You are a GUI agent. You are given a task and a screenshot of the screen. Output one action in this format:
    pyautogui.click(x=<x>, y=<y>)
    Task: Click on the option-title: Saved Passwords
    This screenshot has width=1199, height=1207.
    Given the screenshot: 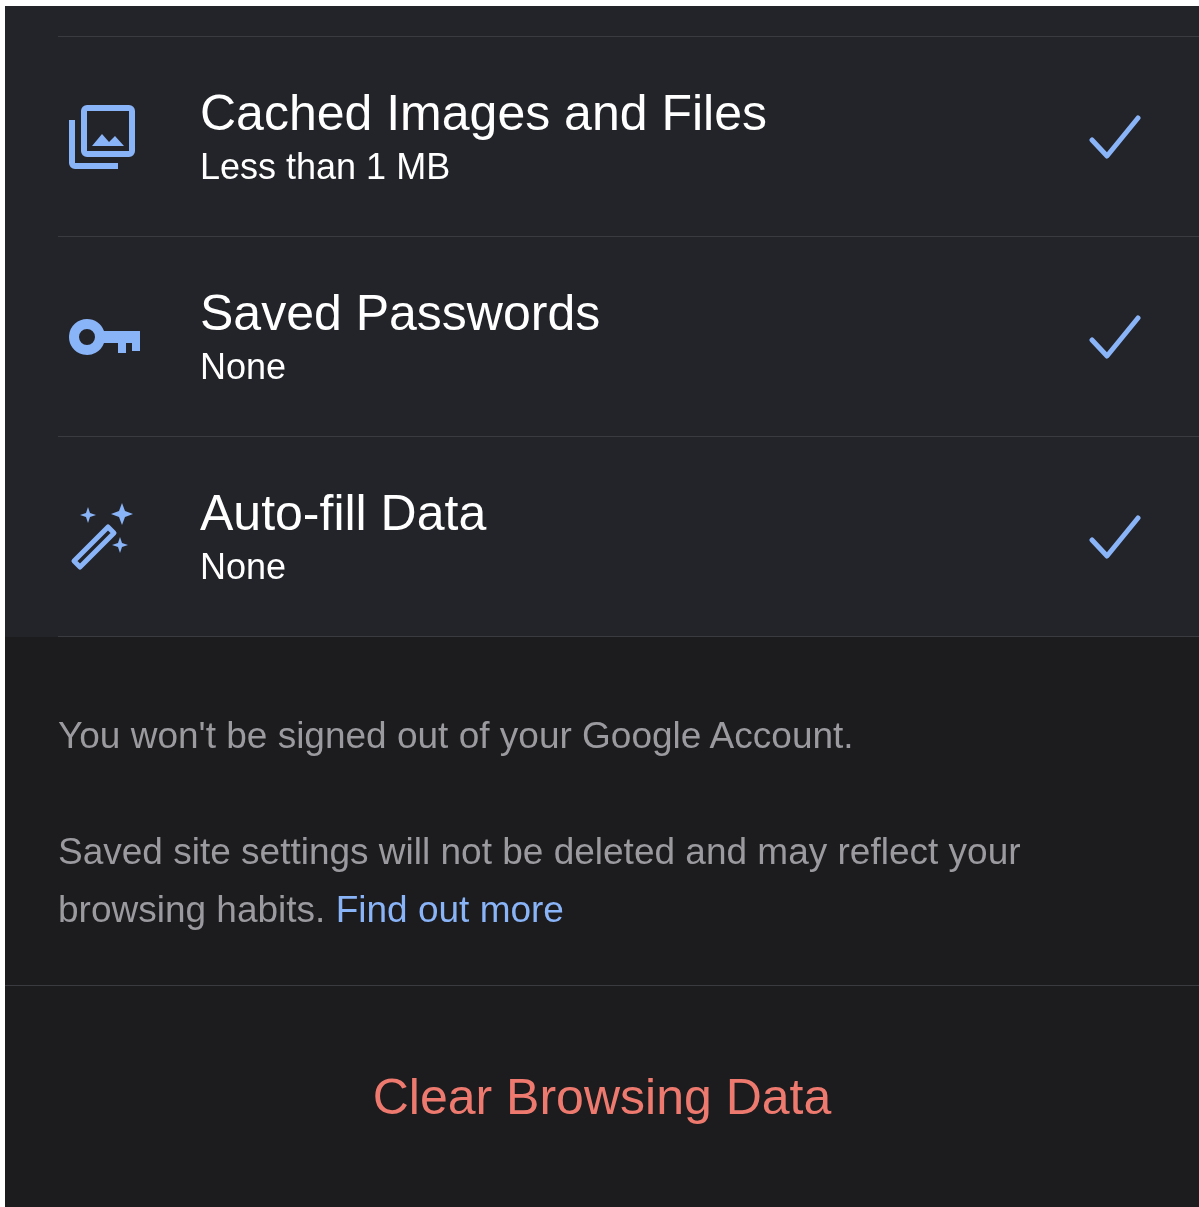 What is the action you would take?
    pyautogui.click(x=401, y=313)
    